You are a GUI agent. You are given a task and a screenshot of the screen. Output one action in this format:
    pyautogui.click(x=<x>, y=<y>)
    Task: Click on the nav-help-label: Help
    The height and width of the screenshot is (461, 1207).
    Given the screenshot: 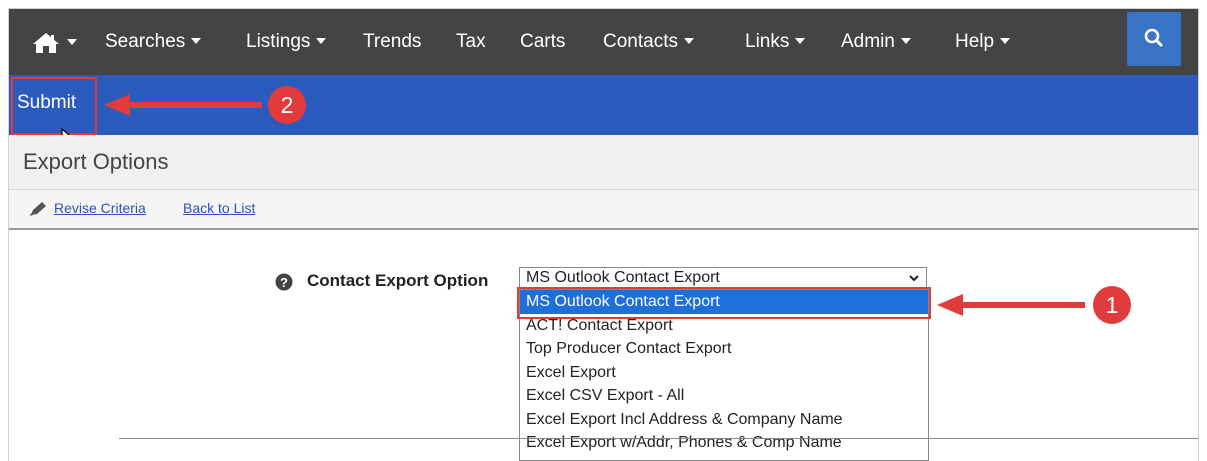 What is the action you would take?
    pyautogui.click(x=975, y=41)
    